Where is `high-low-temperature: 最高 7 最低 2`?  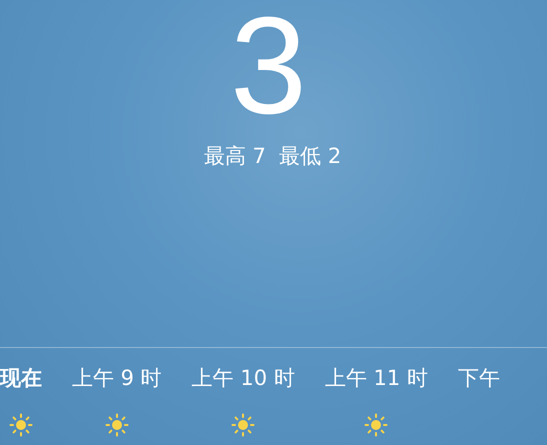 high-low-temperature: 最高 7 最低 2 is located at coordinates (273, 156).